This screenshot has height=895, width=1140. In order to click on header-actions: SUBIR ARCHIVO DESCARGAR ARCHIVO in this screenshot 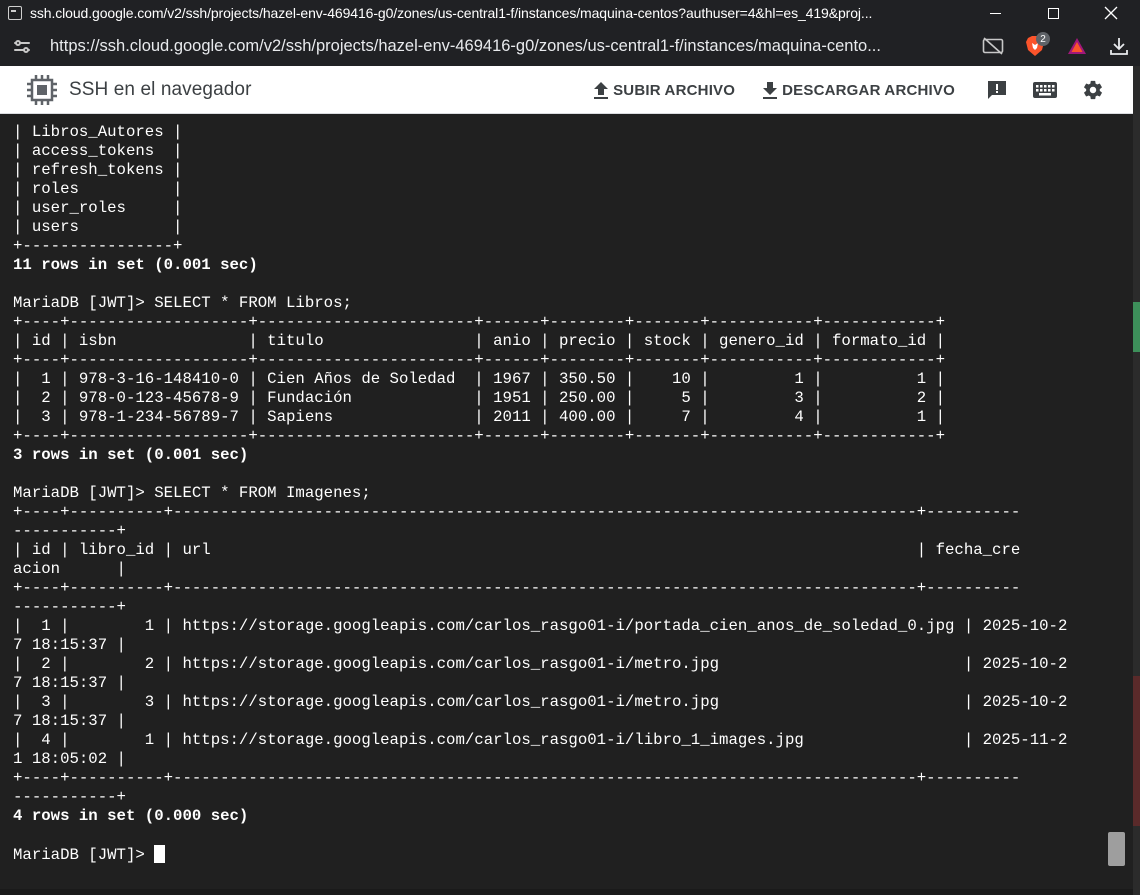, I will do `click(858, 90)`.